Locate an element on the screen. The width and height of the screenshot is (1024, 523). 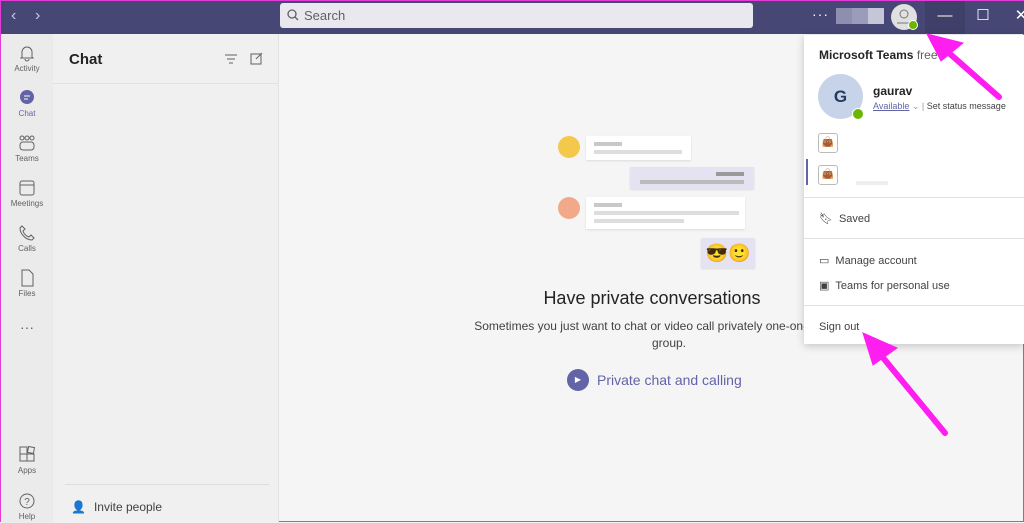
blurred-account is located at coordinates (872, 183).